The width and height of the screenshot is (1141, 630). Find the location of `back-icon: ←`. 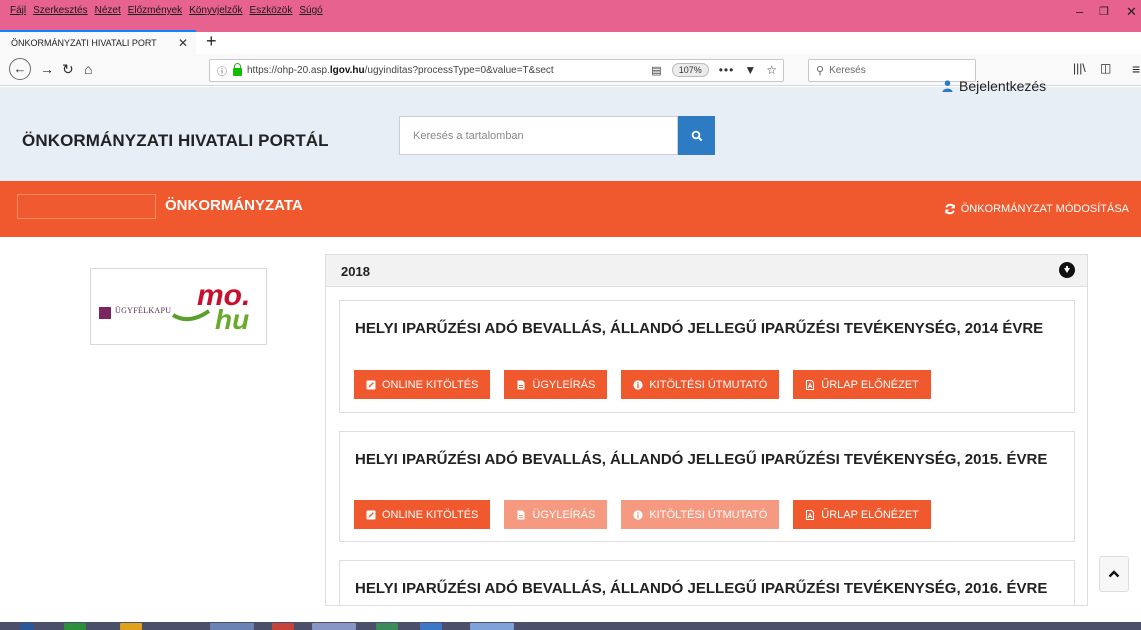

back-icon: ← is located at coordinates (20, 69).